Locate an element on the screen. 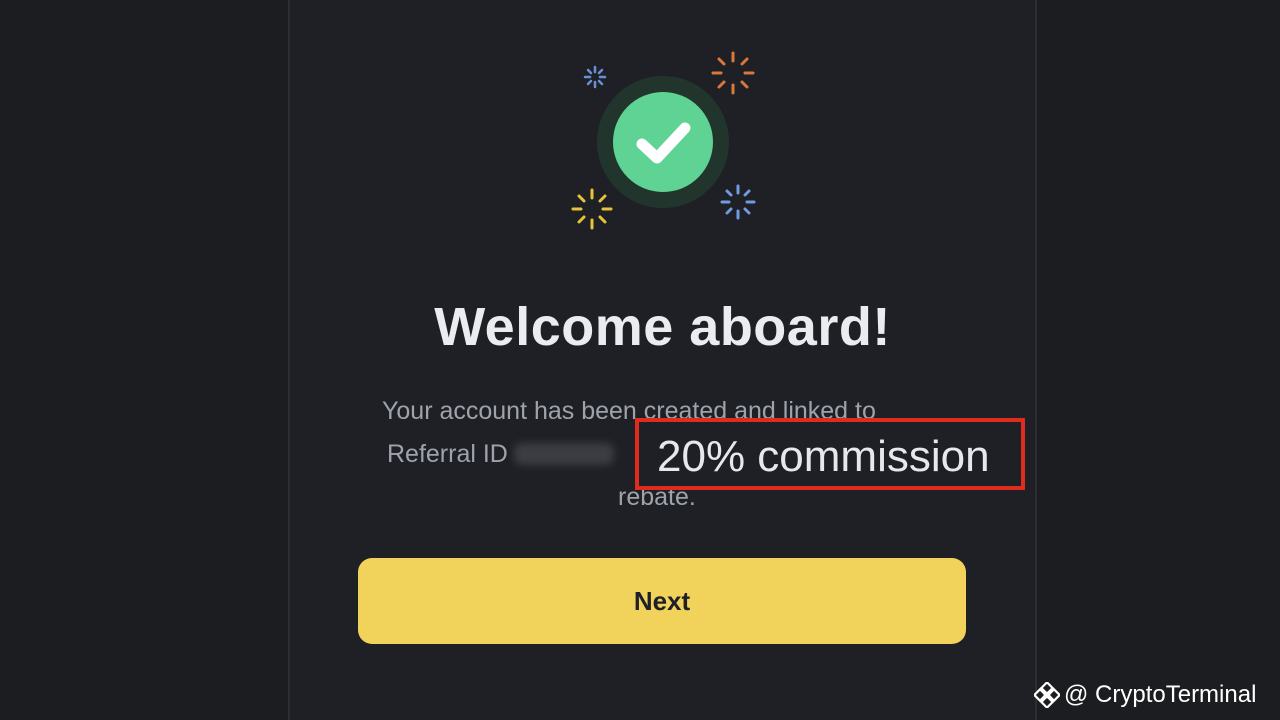  commission-highlight-text: 20% commission is located at coordinates (823, 456).